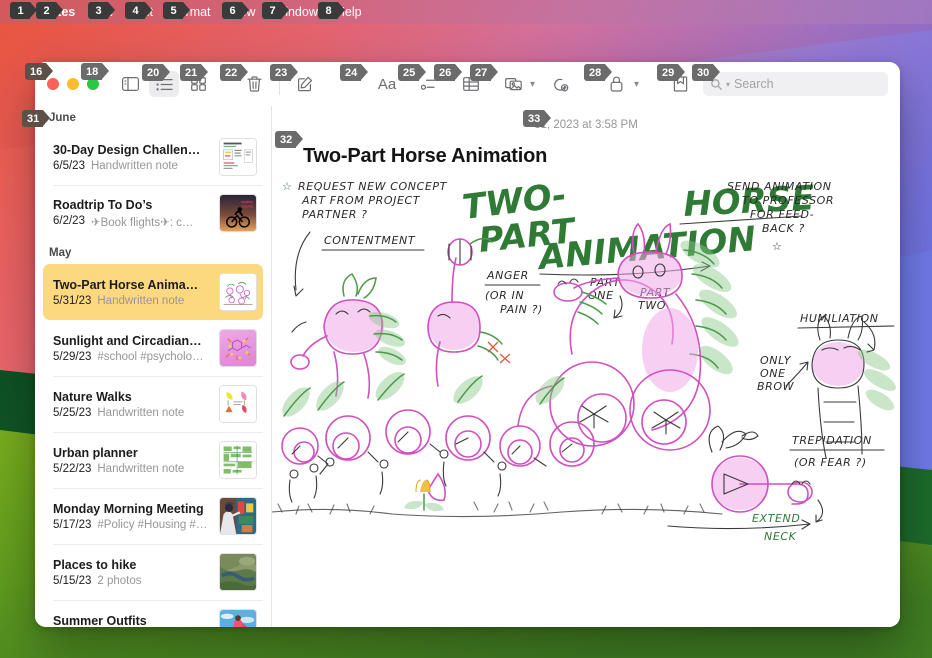  Describe the element at coordinates (532, 84) in the screenshot. I see `chevron-down-icon: ▾` at that location.